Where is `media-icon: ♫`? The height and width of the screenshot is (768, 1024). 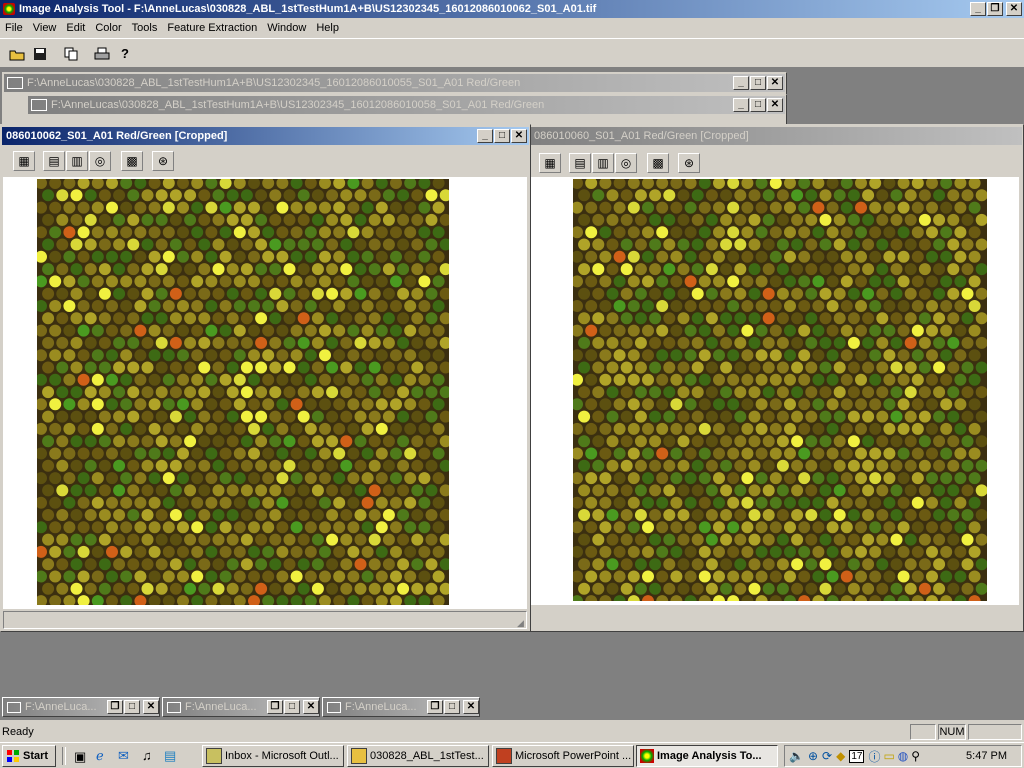
media-icon: ♫ is located at coordinates (147, 755).